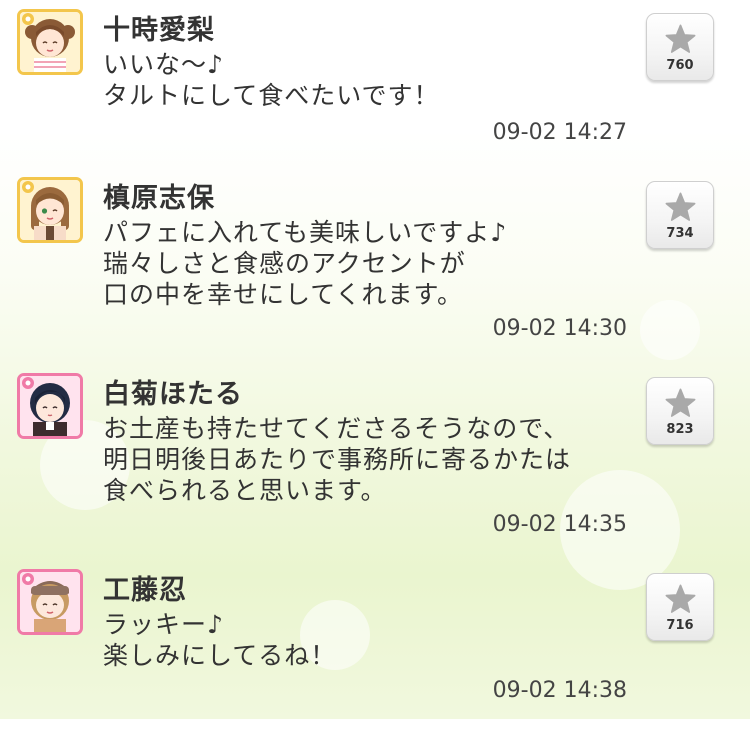  I want to click on timestamp: 09-02 14:38, so click(559, 690).